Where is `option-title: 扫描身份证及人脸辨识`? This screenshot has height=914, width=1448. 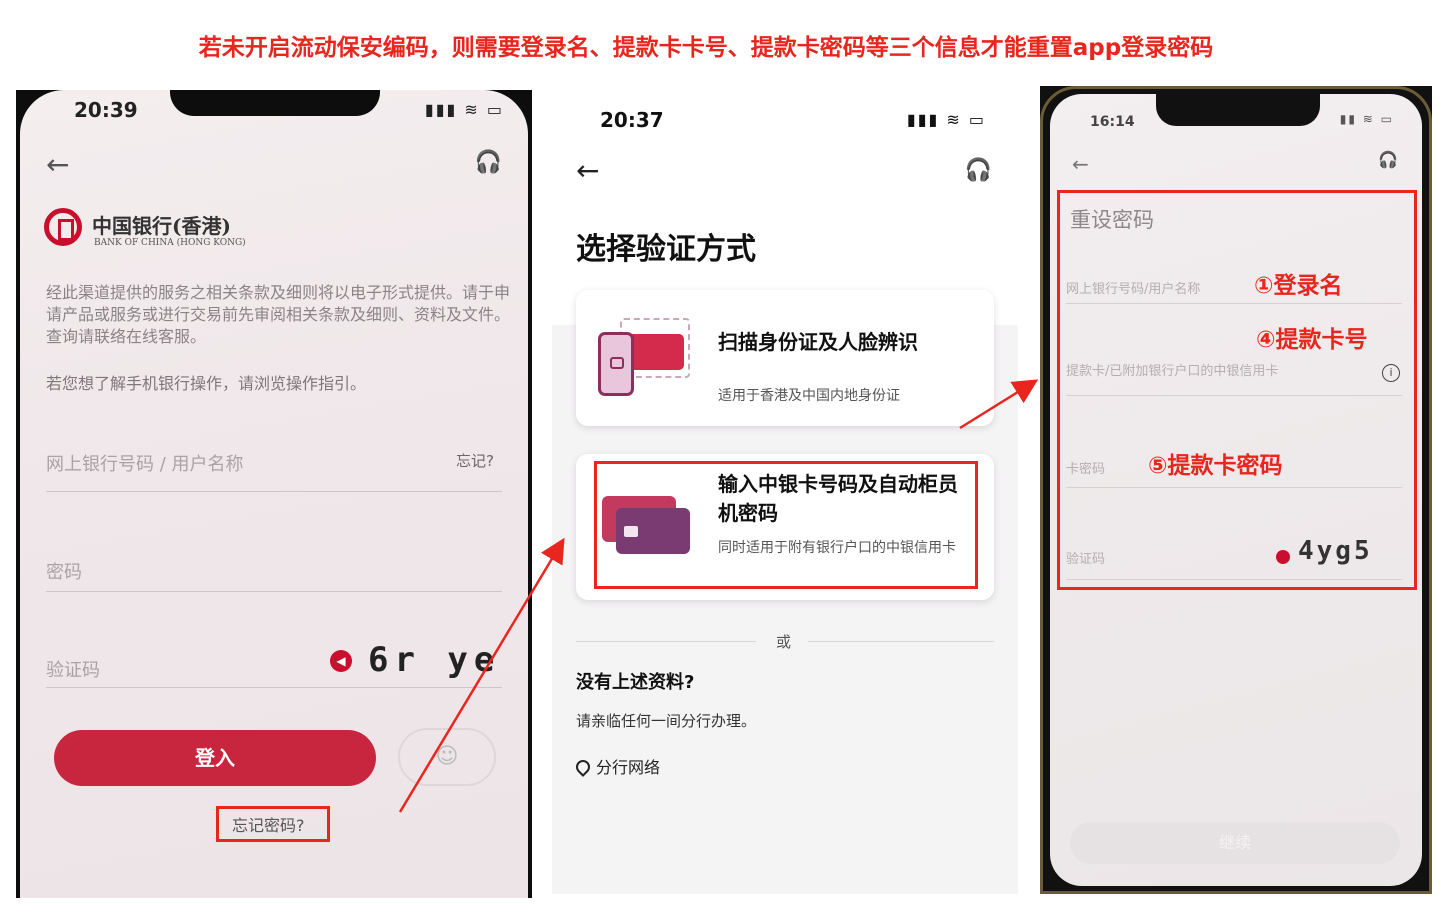 option-title: 扫描身份证及人脸辨识 is located at coordinates (818, 342).